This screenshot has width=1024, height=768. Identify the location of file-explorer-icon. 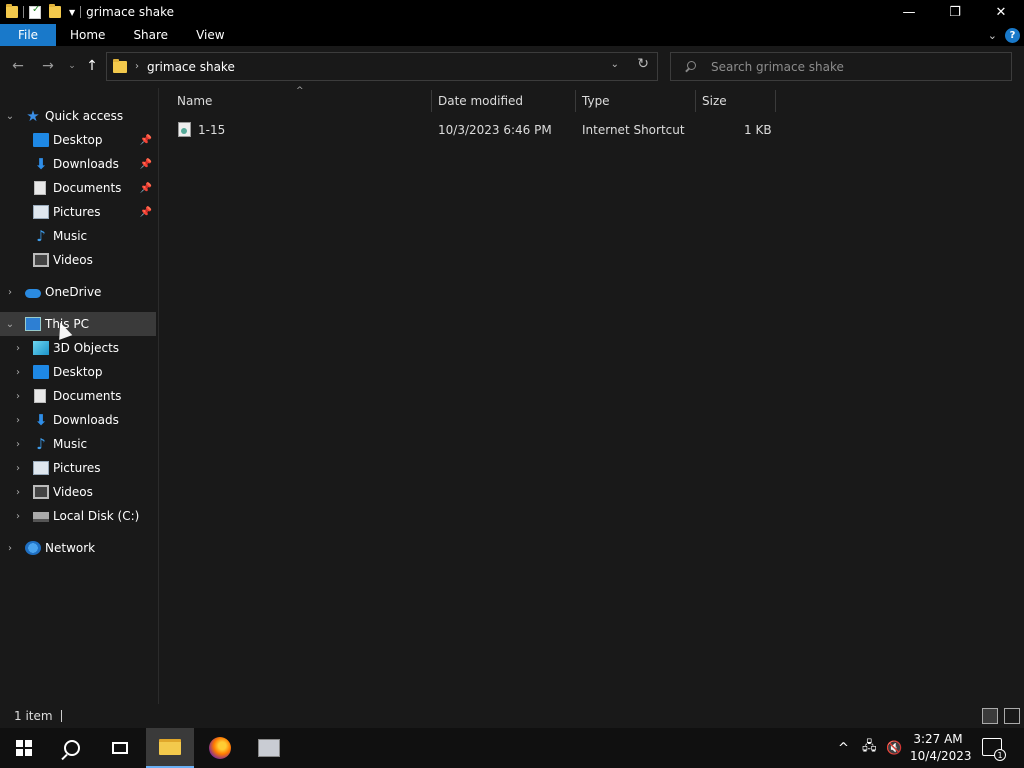
(170, 747).